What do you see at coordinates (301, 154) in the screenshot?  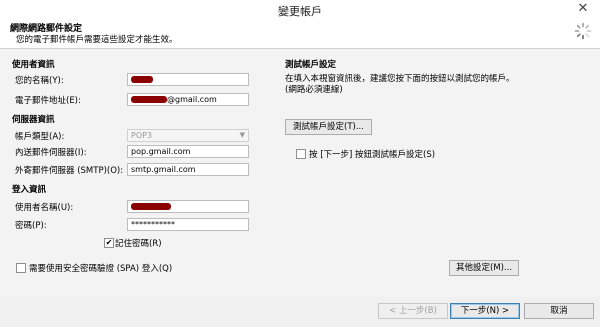 I see `next-test-checkbox` at bounding box center [301, 154].